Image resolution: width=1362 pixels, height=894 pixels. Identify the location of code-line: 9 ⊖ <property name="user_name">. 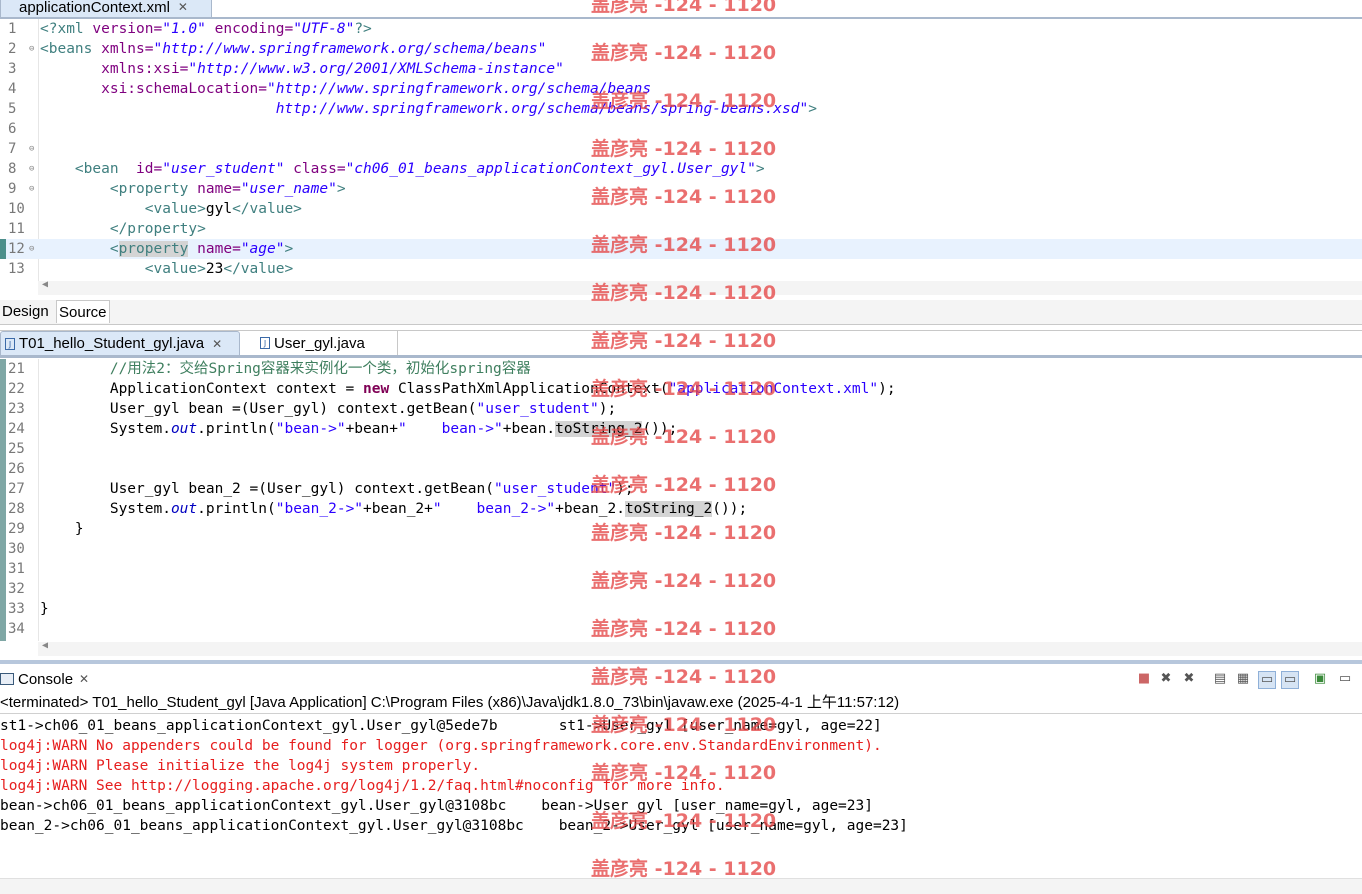
(681, 189).